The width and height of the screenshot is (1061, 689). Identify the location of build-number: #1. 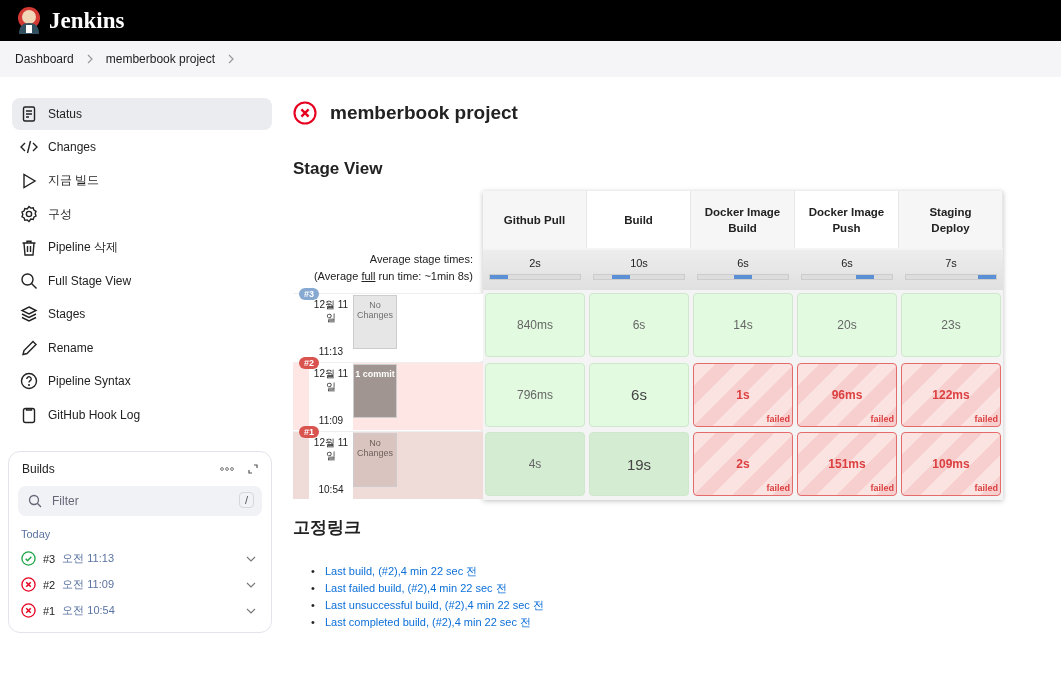
(49, 610).